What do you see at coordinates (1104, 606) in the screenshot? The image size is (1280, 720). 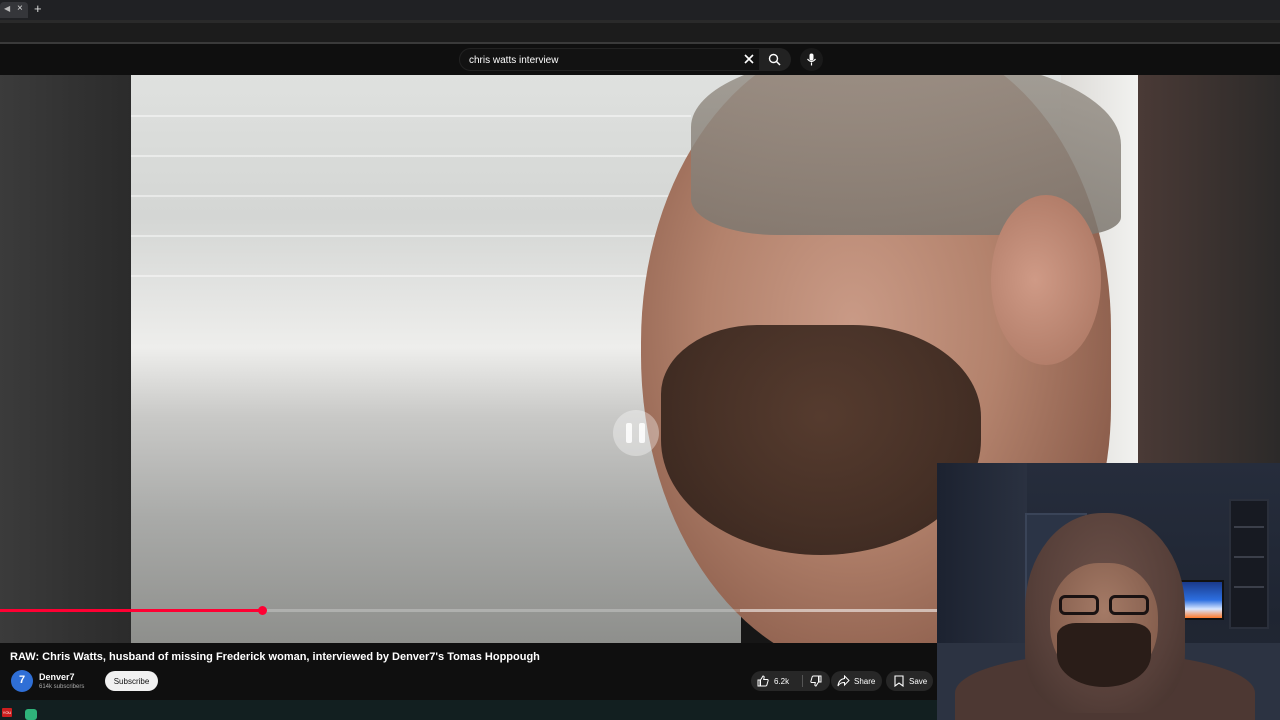 I see `streamer-glasses` at bounding box center [1104, 606].